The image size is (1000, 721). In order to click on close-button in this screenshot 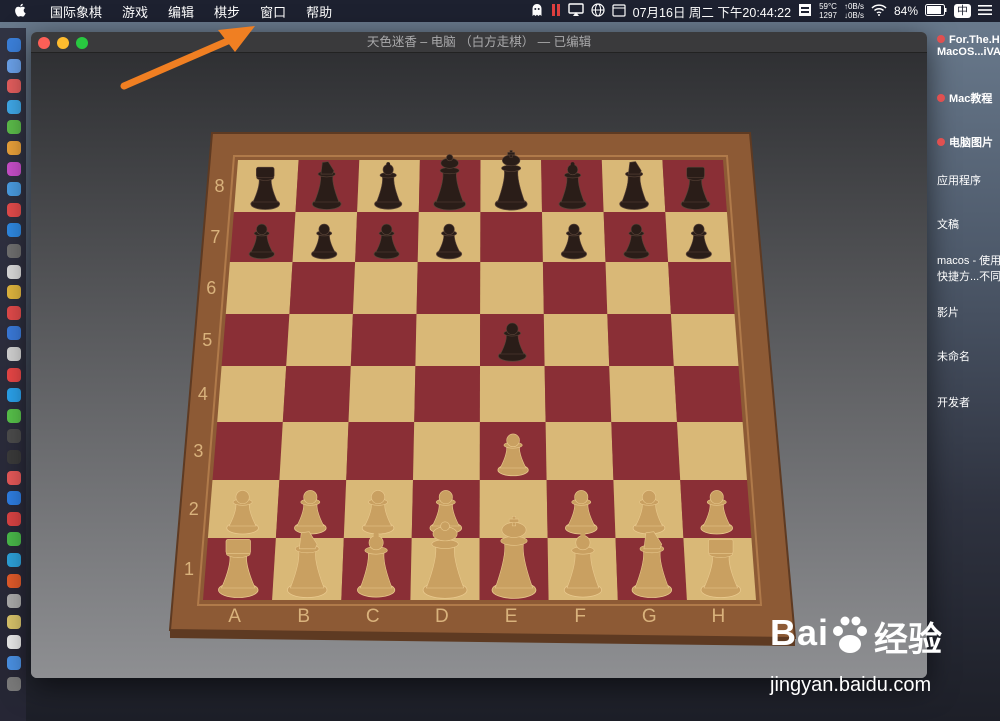, I will do `click(44, 43)`.